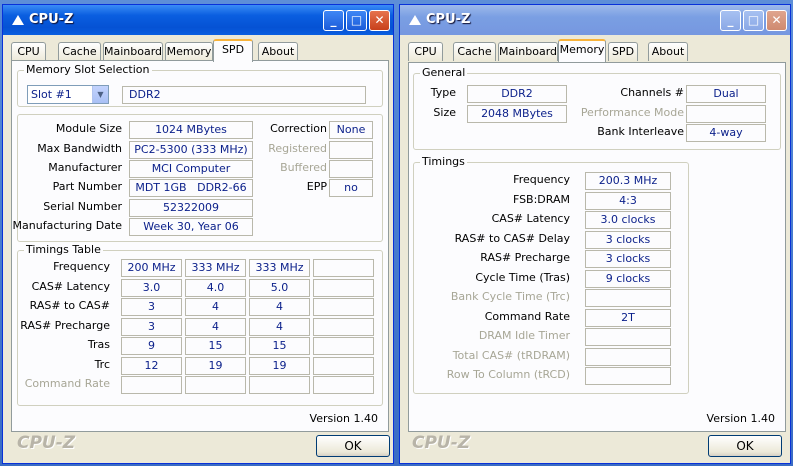 The width and height of the screenshot is (793, 466). Describe the element at coordinates (512, 238) in the screenshot. I see `timing-label: RAS# to CAS# Delay` at that location.